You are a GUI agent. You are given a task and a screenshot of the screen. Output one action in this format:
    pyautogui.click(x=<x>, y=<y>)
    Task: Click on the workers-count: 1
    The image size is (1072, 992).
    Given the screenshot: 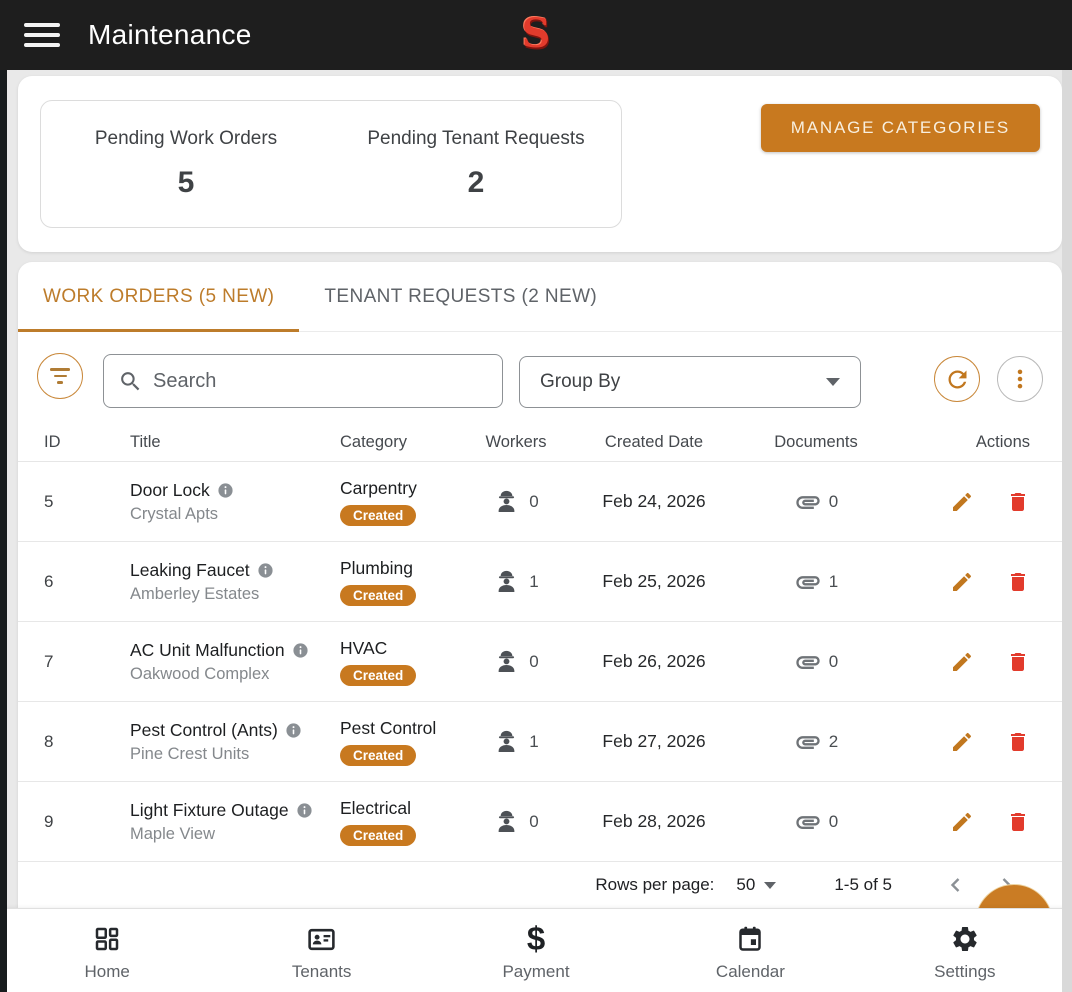 What is the action you would take?
    pyautogui.click(x=534, y=581)
    